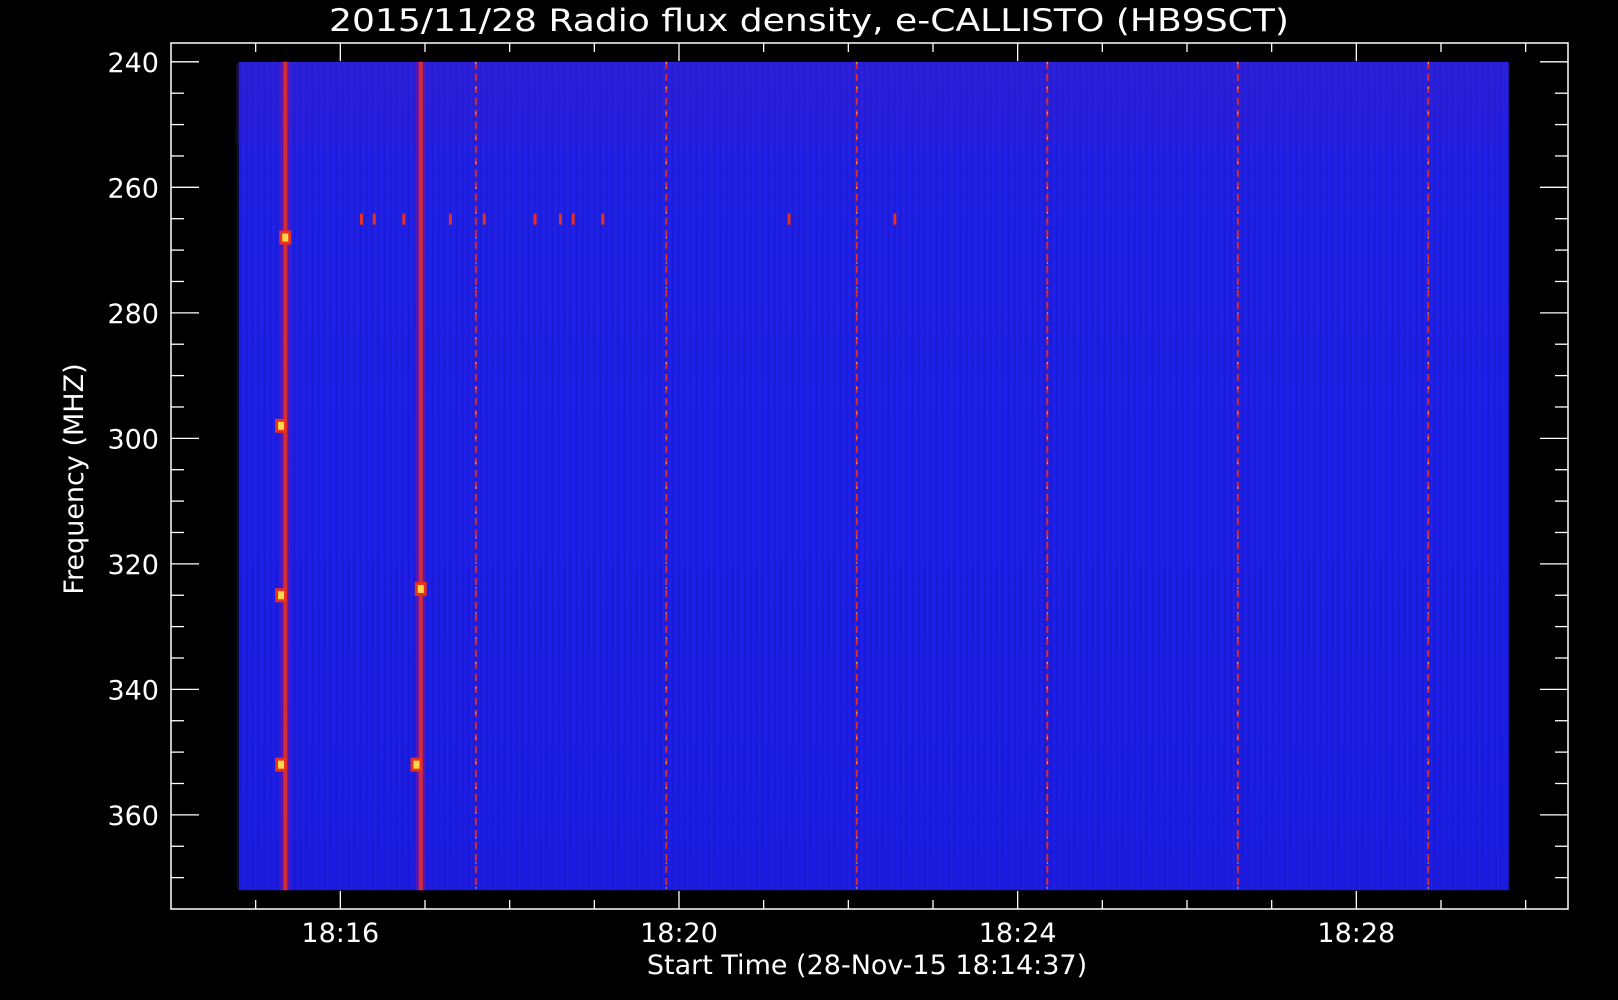  What do you see at coordinates (133, 690) in the screenshot?
I see `y-tick-label: 340` at bounding box center [133, 690].